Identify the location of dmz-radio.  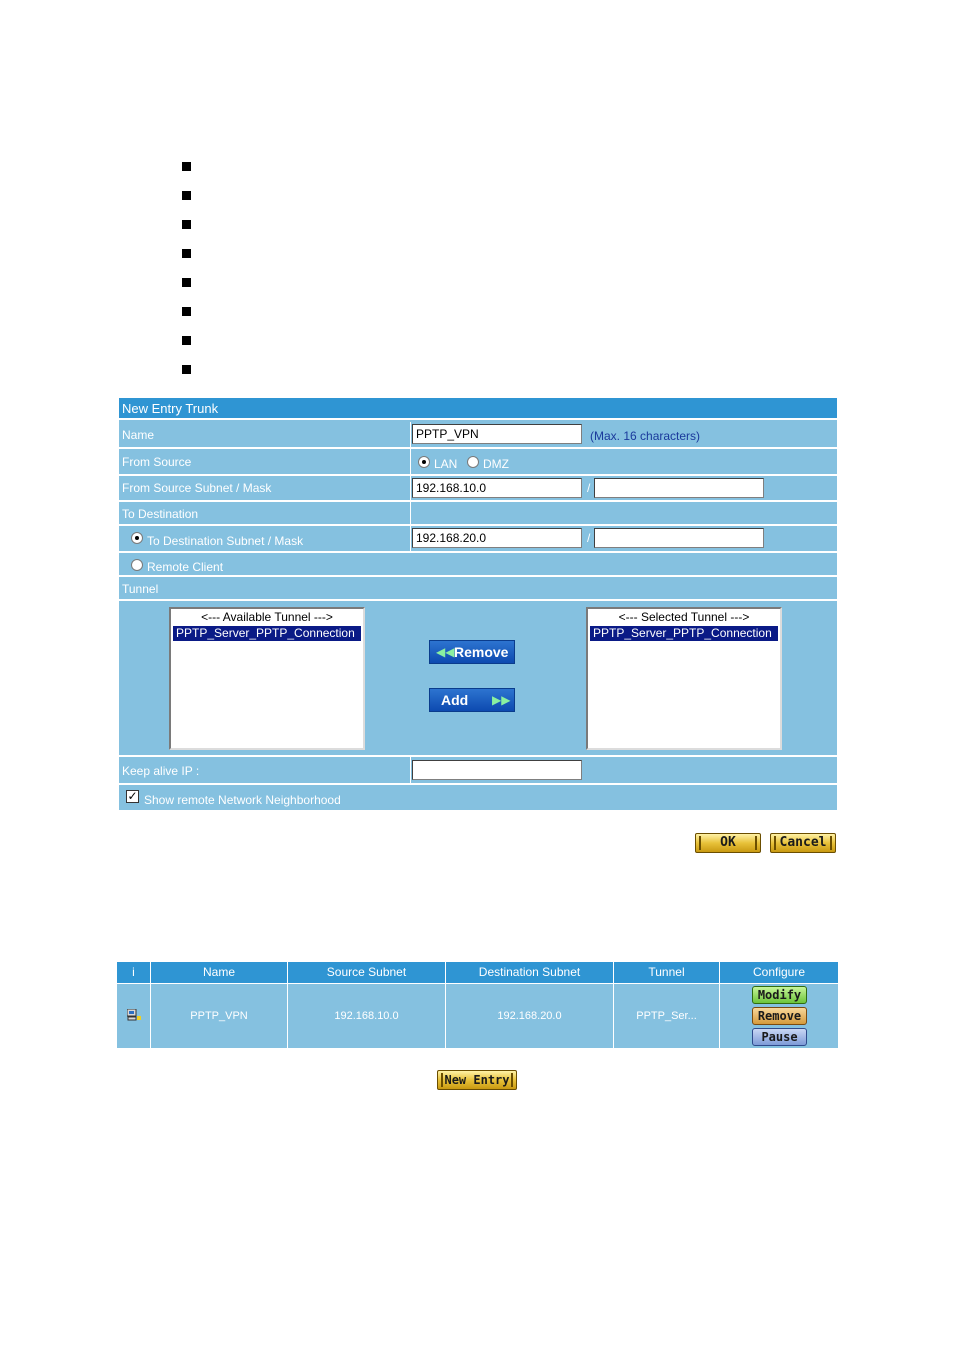
(473, 462).